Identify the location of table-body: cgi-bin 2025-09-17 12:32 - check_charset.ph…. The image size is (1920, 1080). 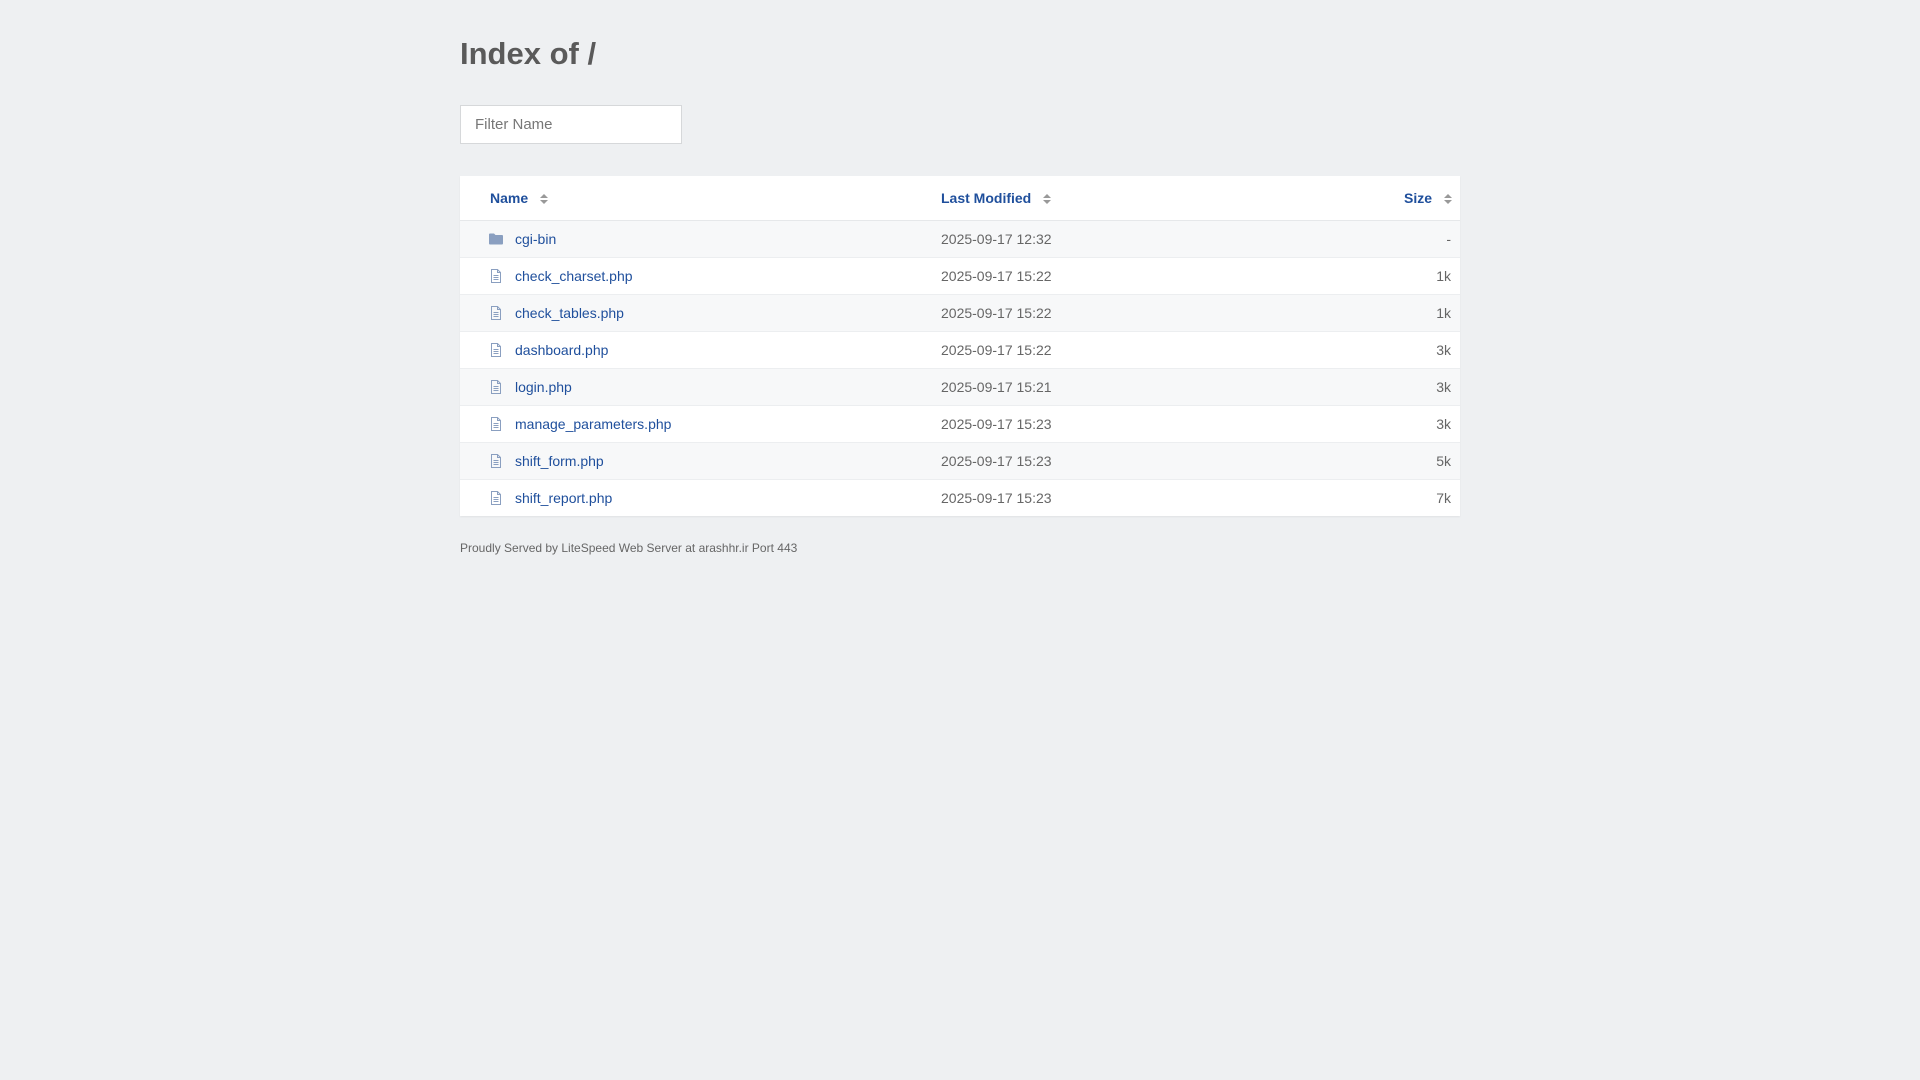
(960, 368).